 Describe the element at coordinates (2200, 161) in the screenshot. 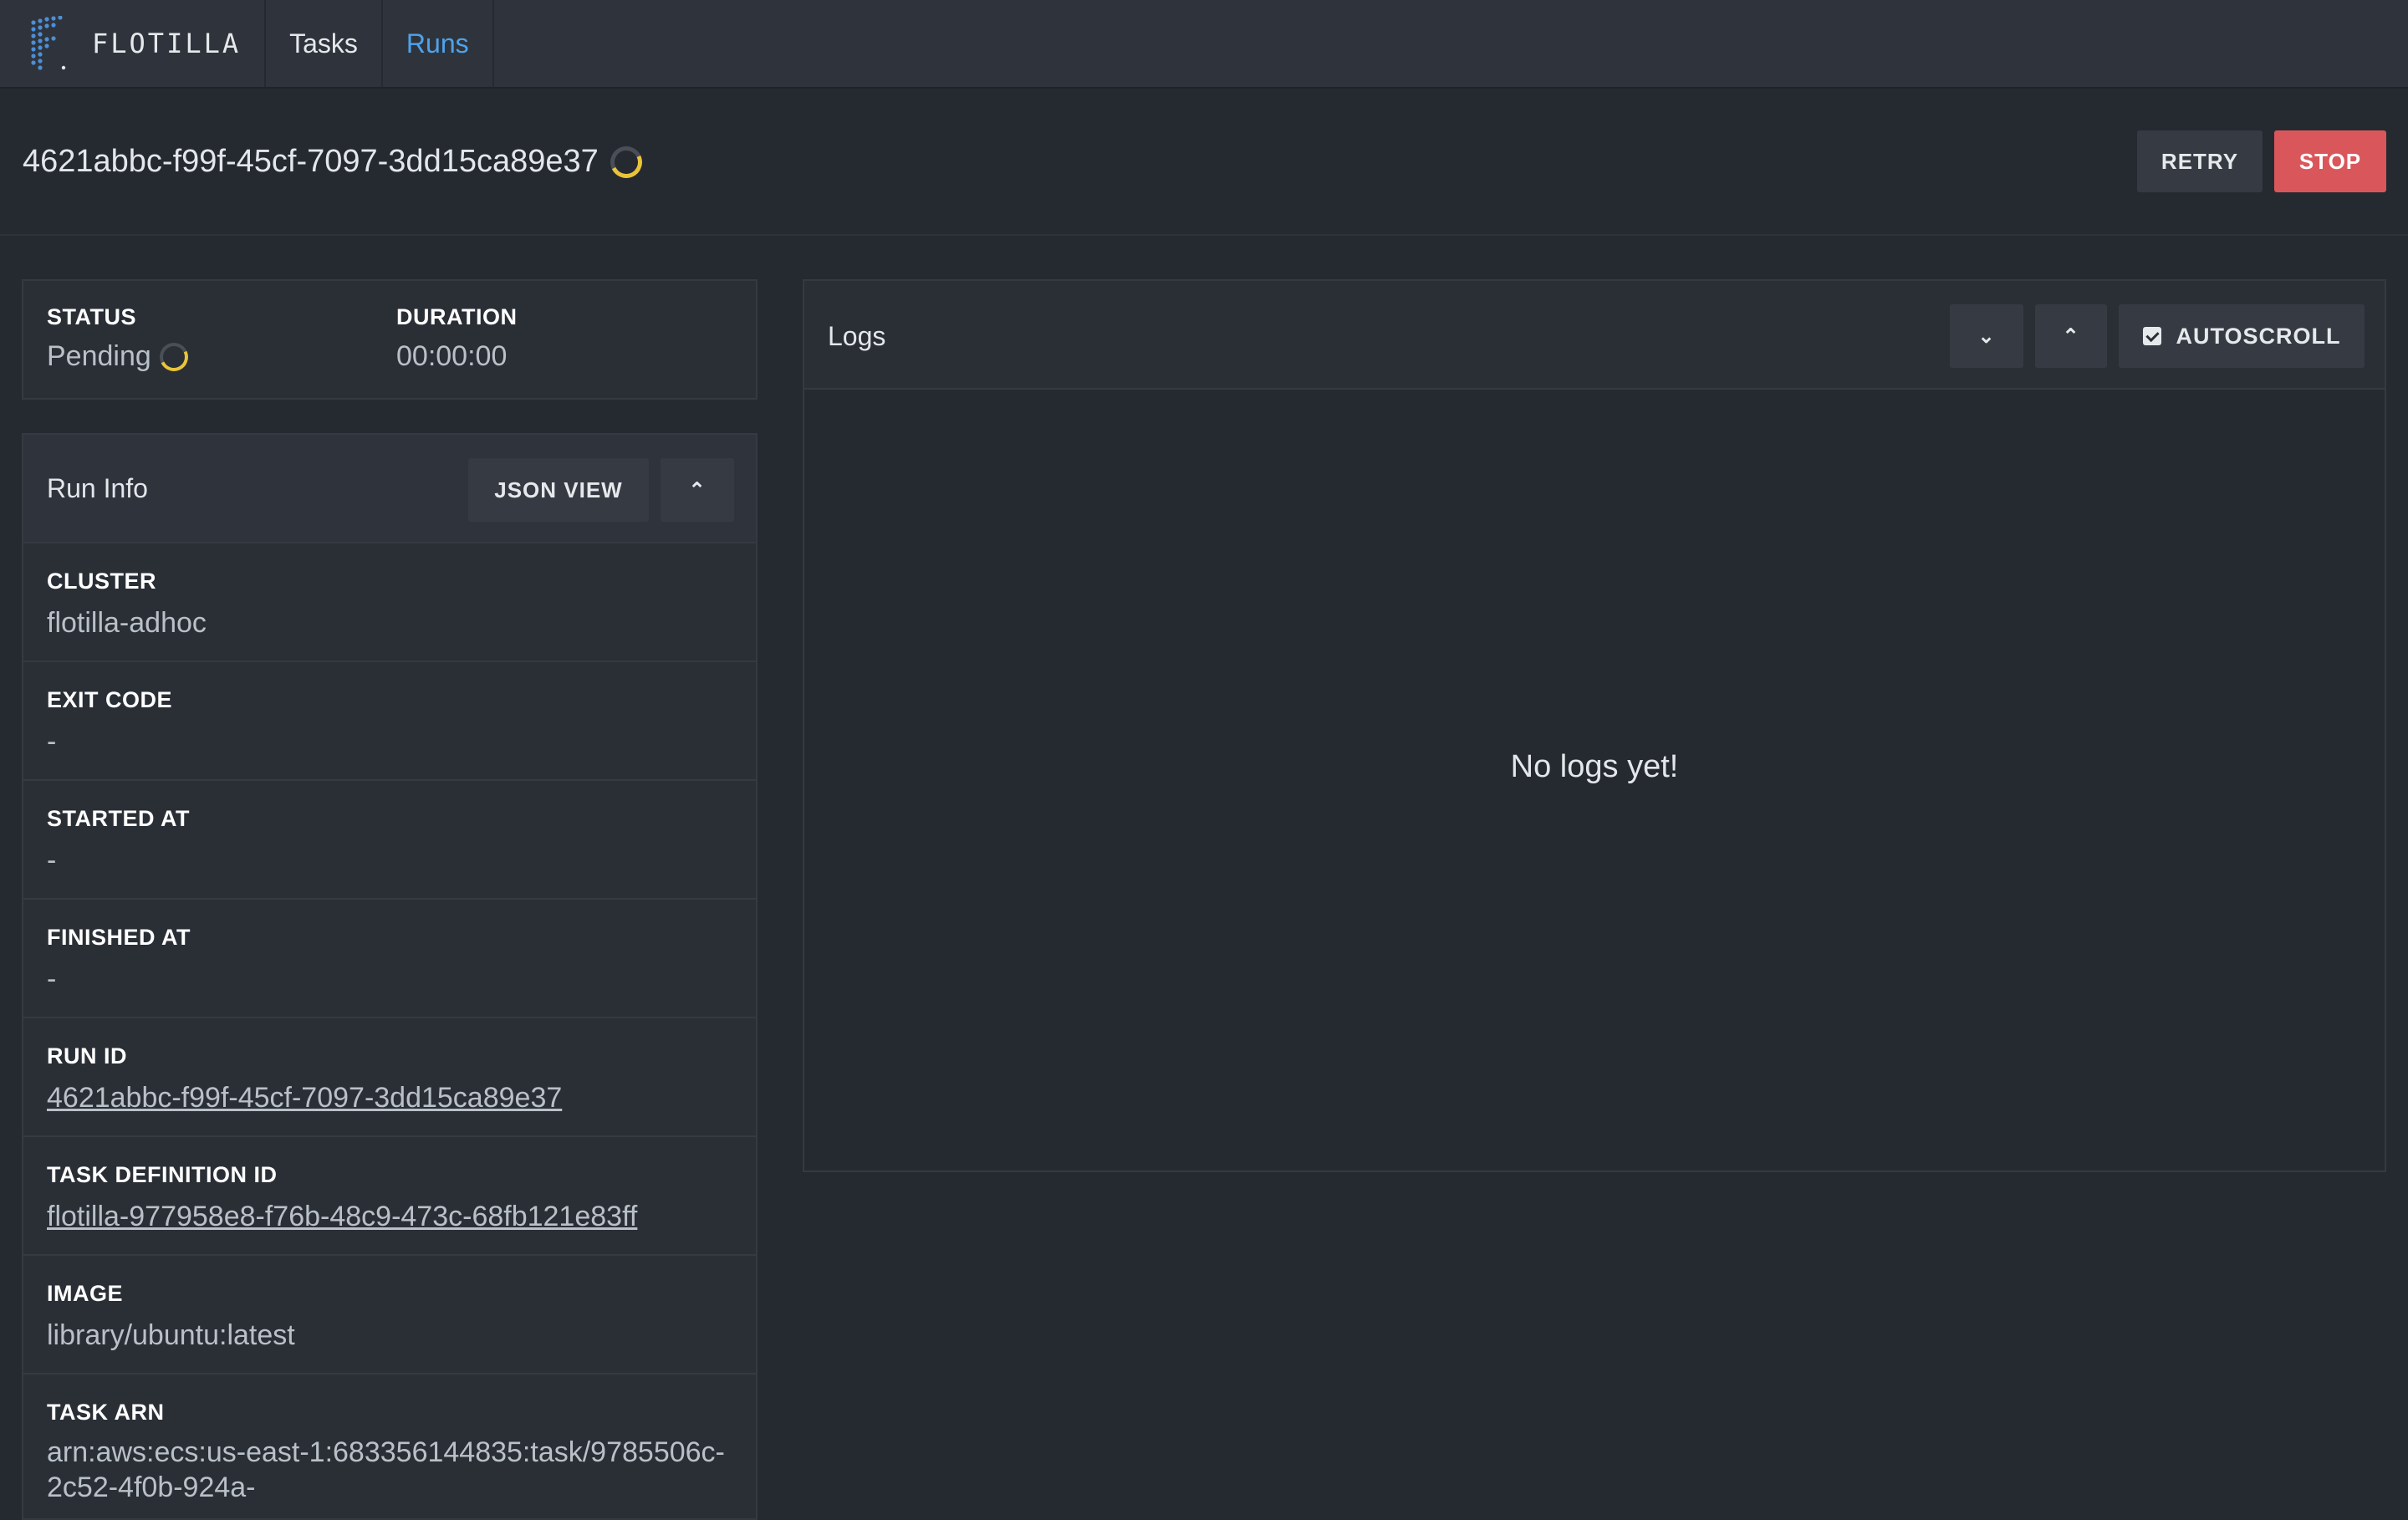

I see `retry-button: RETRY` at that location.